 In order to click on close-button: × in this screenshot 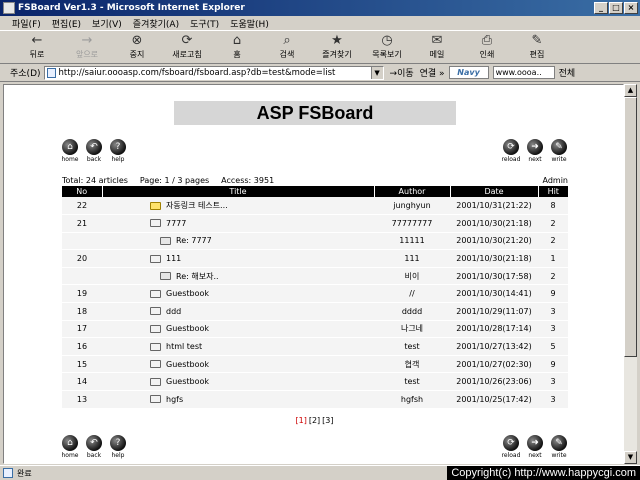, I will do `click(631, 8)`.